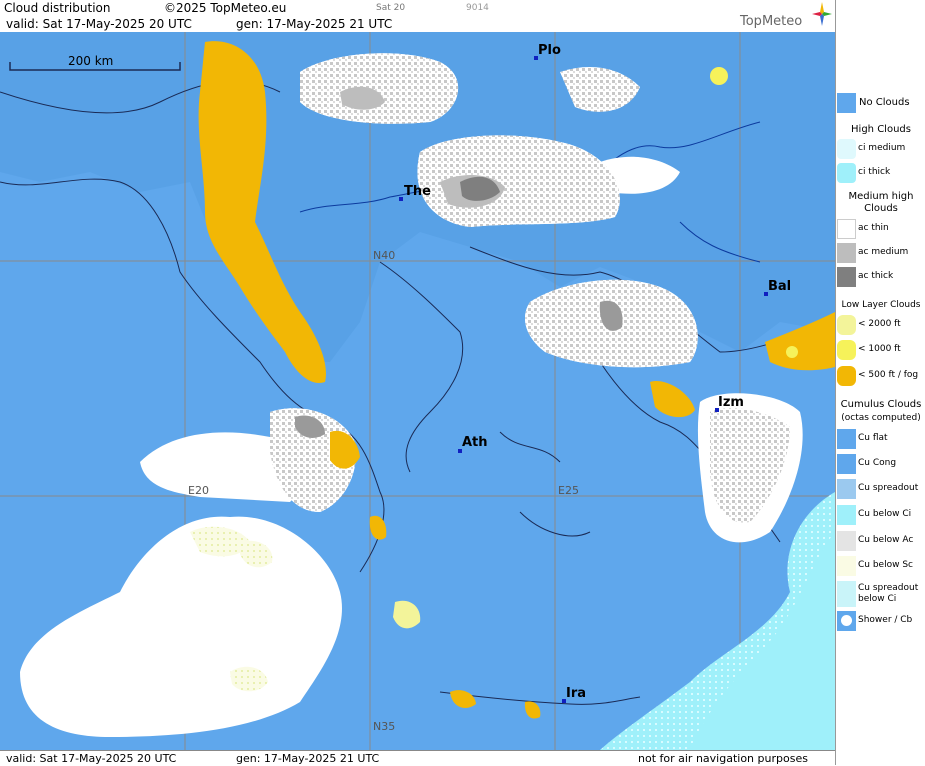  Describe the element at coordinates (881, 404) in the screenshot. I see `legend-cu-title: Cumulus Clouds` at that location.